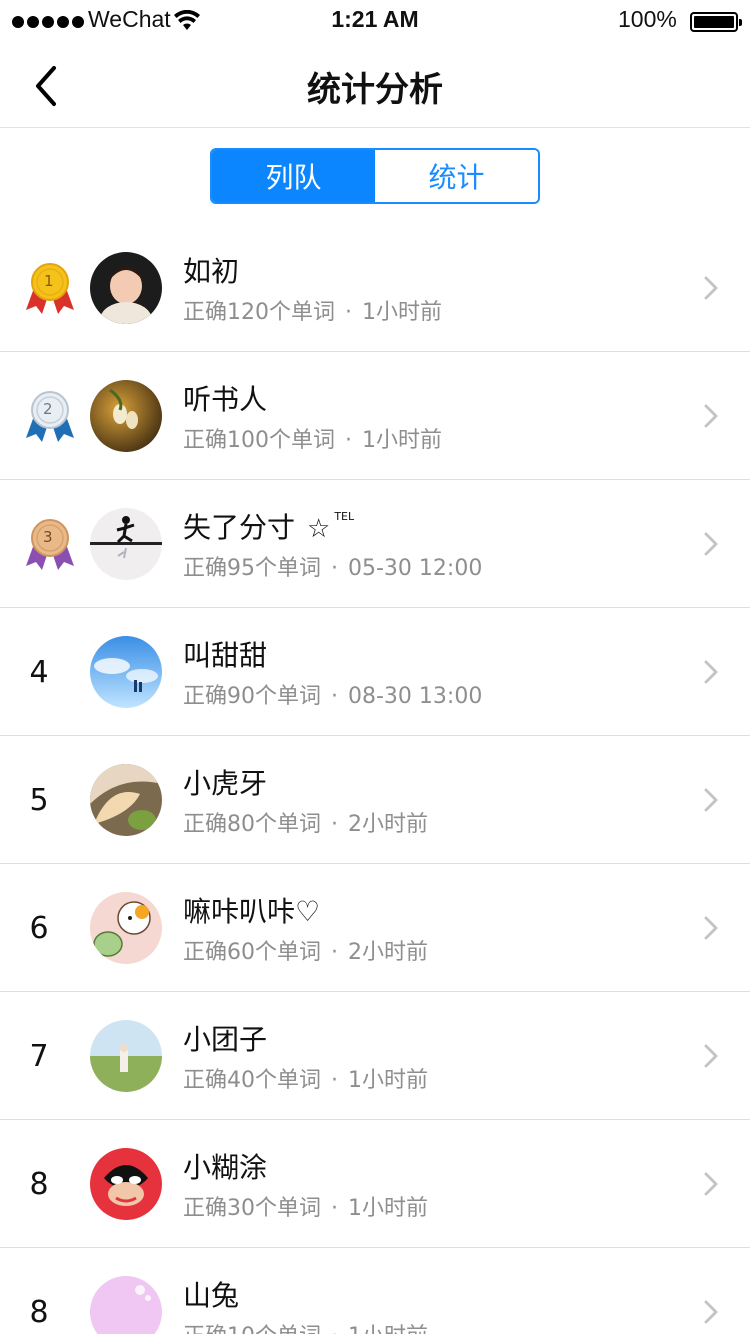 This screenshot has width=750, height=1334. Describe the element at coordinates (225, 655) in the screenshot. I see `user-name: 叫甜甜` at that location.